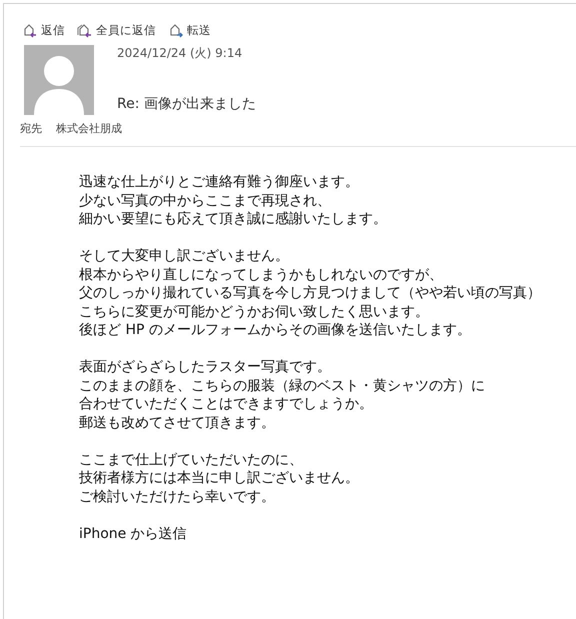 The image size is (576, 619). What do you see at coordinates (30, 30) in the screenshot?
I see `reply-icon` at bounding box center [30, 30].